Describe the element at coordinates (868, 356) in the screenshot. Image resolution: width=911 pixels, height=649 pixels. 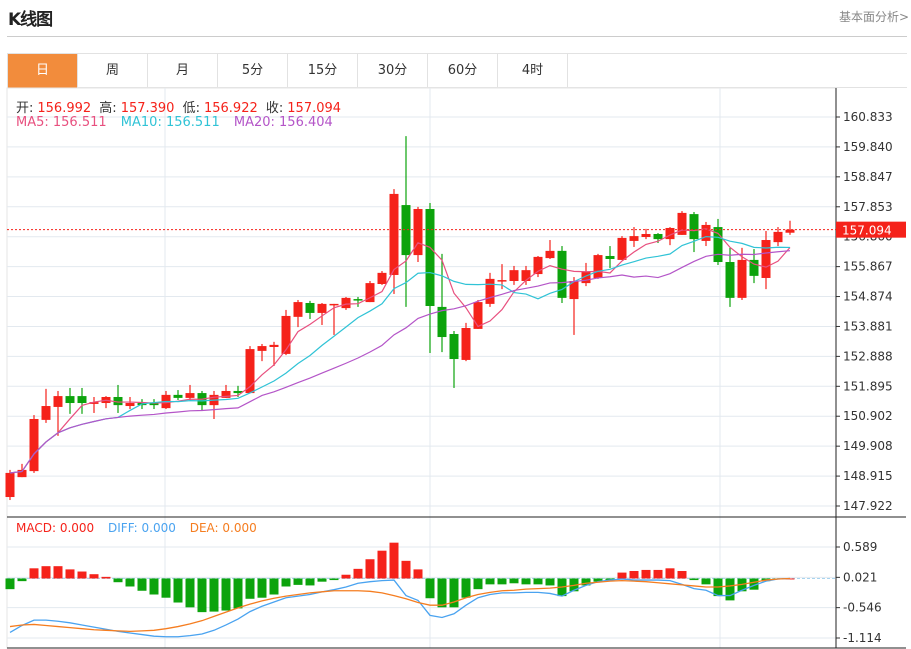
I see `price-tick-label: 152.888` at that location.